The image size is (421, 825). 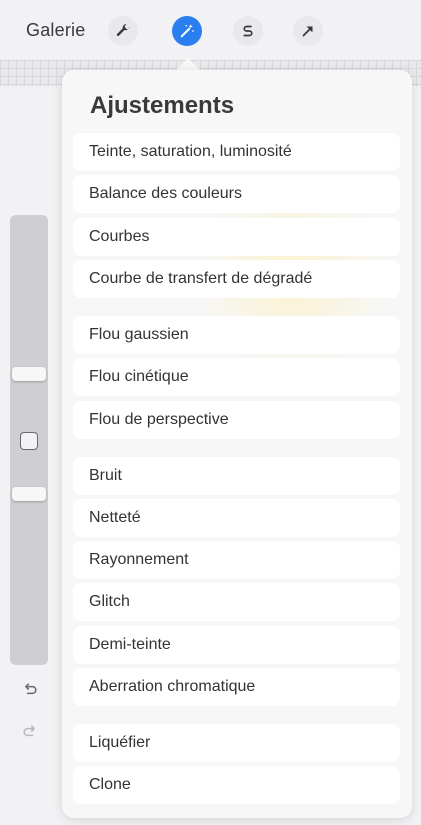 I want to click on menu-item-halftone: Demi-teinte, so click(x=236, y=645).